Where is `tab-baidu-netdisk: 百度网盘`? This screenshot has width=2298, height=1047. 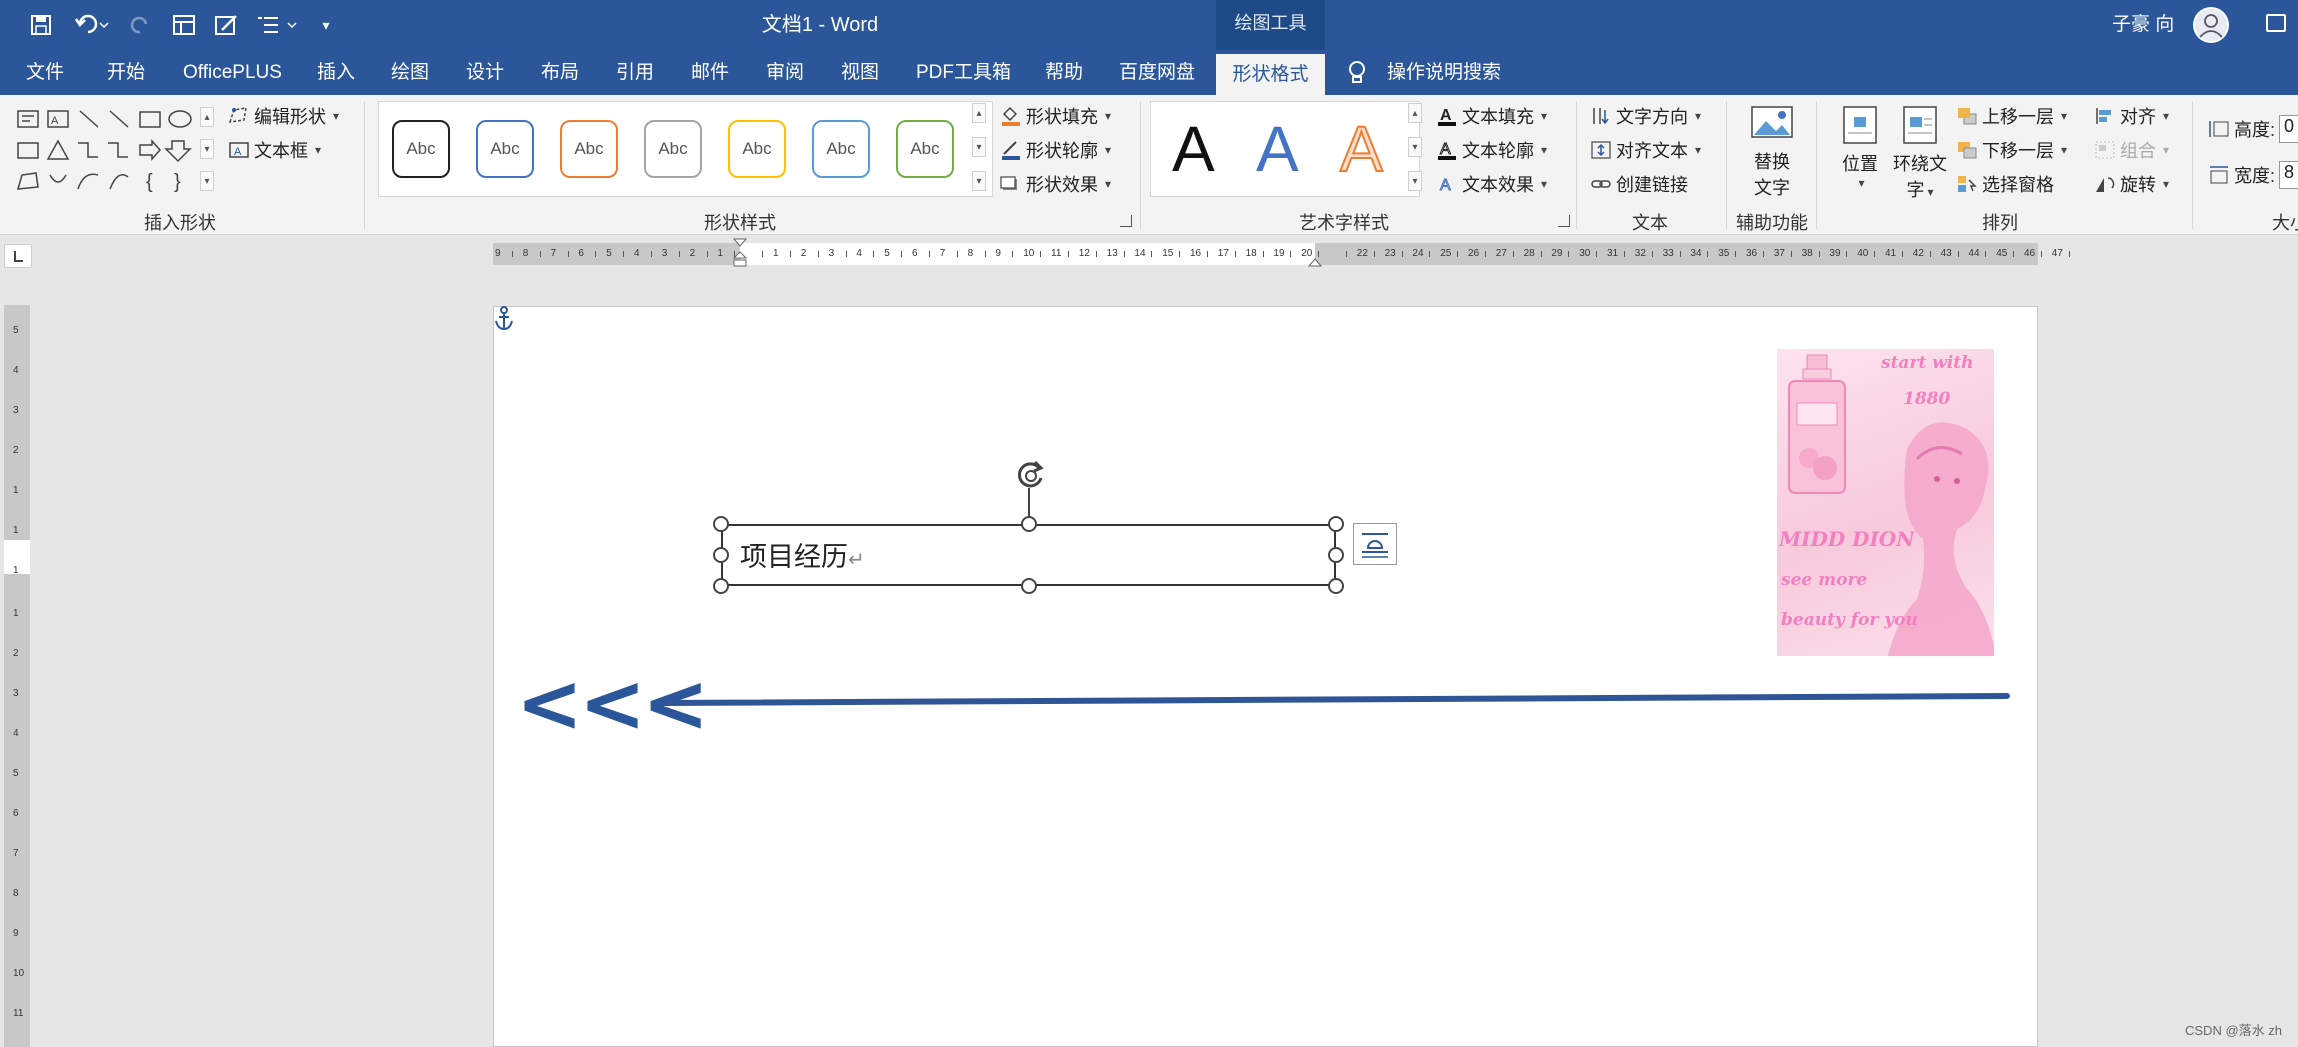 tab-baidu-netdisk: 百度网盘 is located at coordinates (1157, 72).